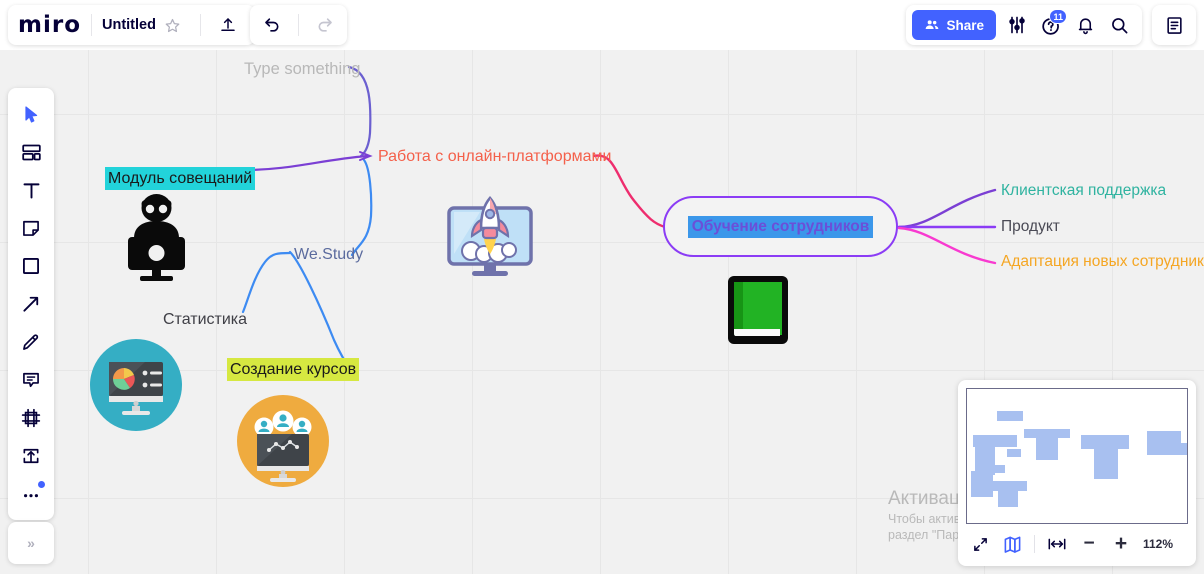 The width and height of the screenshot is (1204, 574). What do you see at coordinates (31, 380) in the screenshot?
I see `comment-tool` at bounding box center [31, 380].